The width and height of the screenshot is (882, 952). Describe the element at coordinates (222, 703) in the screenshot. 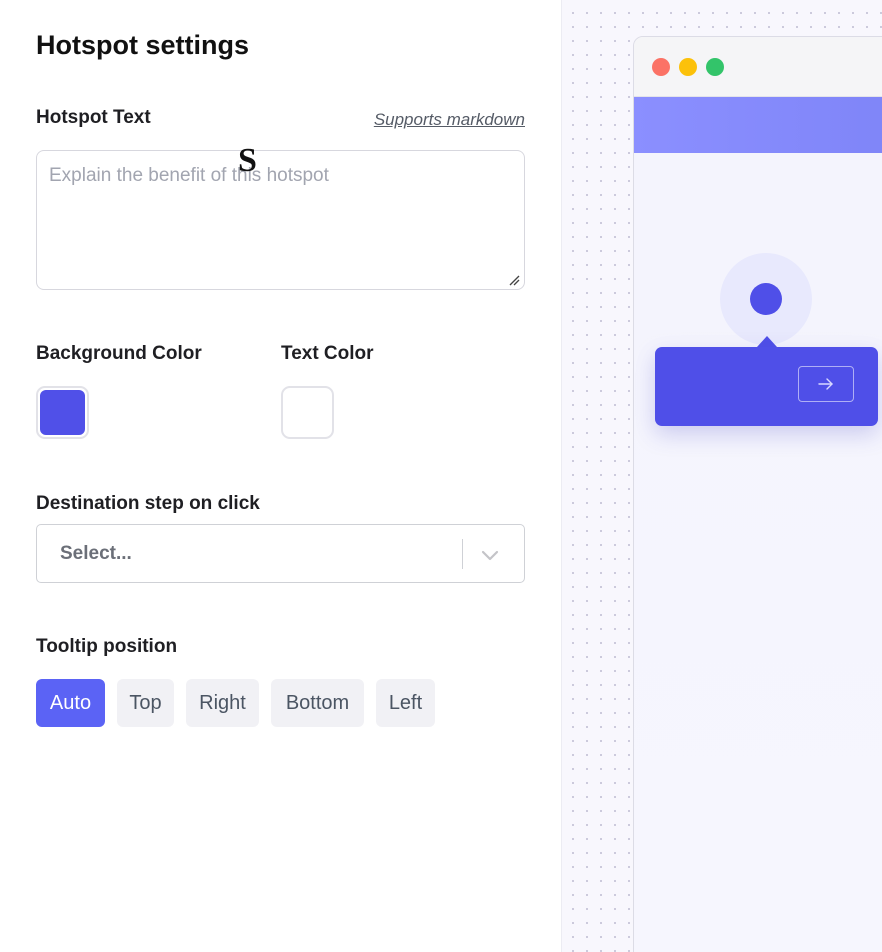

I see `position-right-button: Right` at that location.